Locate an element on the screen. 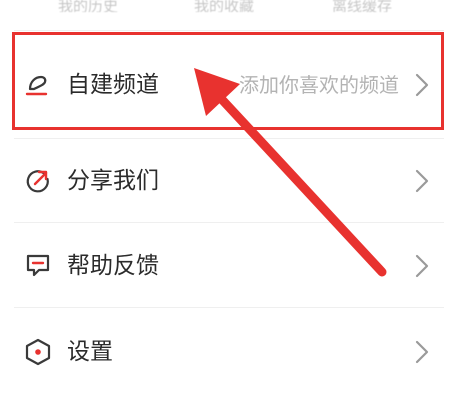 The image size is (457, 413). top-tab-favorites: 我的收藏 is located at coordinates (224, 6).